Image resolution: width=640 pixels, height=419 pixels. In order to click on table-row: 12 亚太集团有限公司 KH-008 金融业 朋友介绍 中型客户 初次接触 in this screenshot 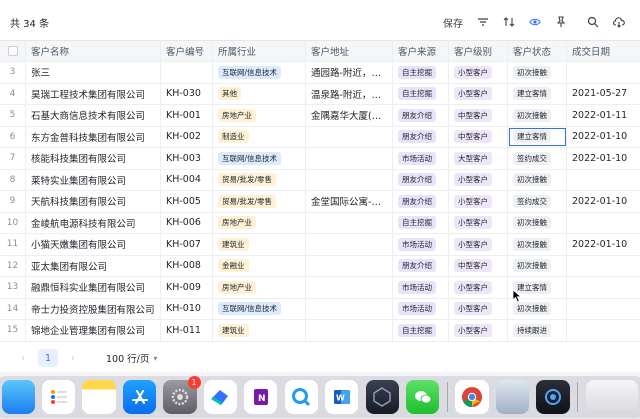, I will do `click(320, 266)`.